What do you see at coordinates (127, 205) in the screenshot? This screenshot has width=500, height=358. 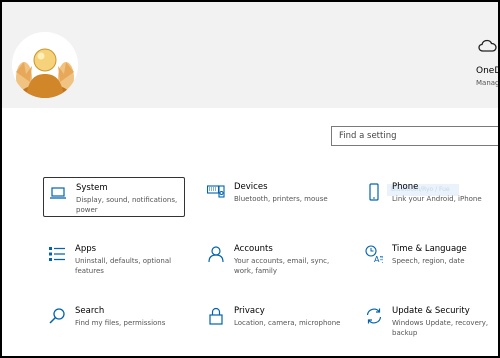 I see `tile-desc: Display, sound, notifications, power` at bounding box center [127, 205].